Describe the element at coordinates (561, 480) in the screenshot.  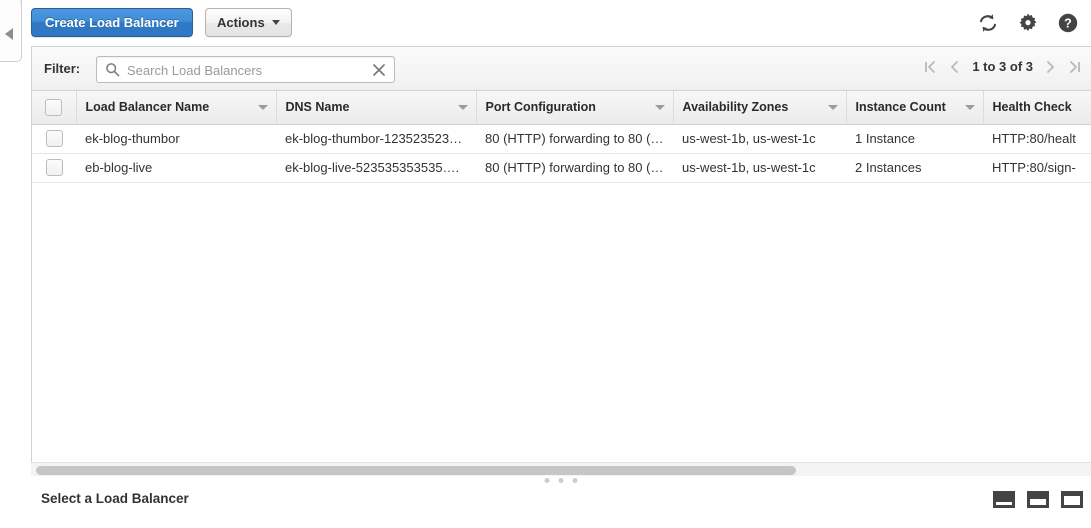
I see `splitter-grip-icon` at that location.